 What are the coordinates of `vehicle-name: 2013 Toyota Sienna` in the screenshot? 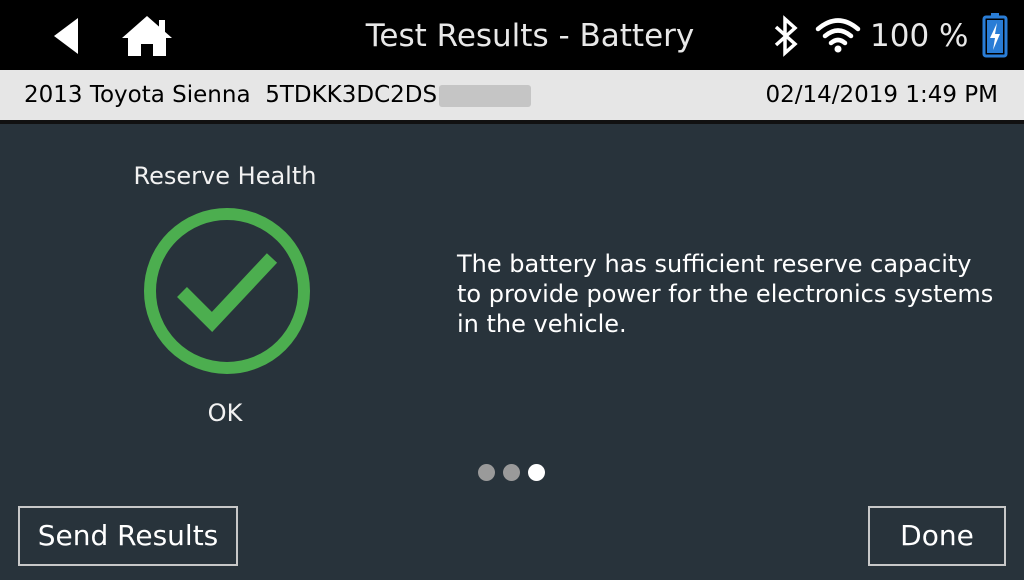 It's located at (137, 95).